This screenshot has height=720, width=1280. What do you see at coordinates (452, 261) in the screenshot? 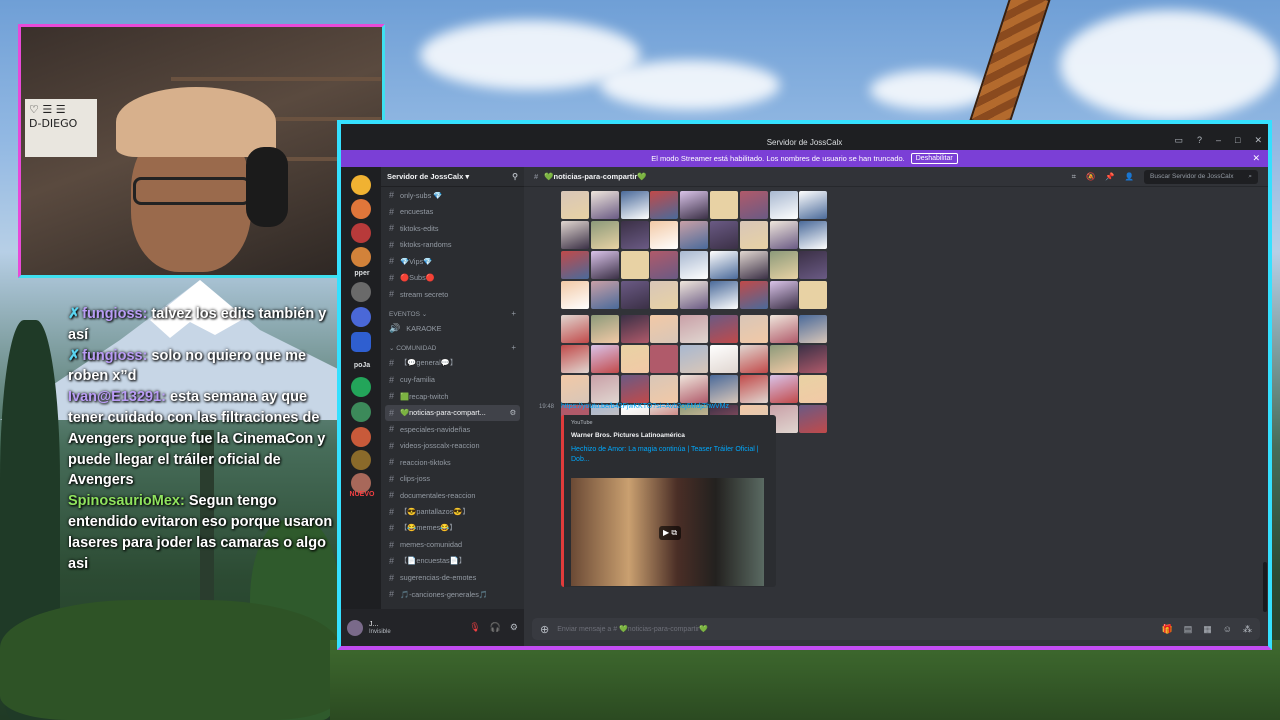
I see `channel-item: # 💎Vips💎` at bounding box center [452, 261].